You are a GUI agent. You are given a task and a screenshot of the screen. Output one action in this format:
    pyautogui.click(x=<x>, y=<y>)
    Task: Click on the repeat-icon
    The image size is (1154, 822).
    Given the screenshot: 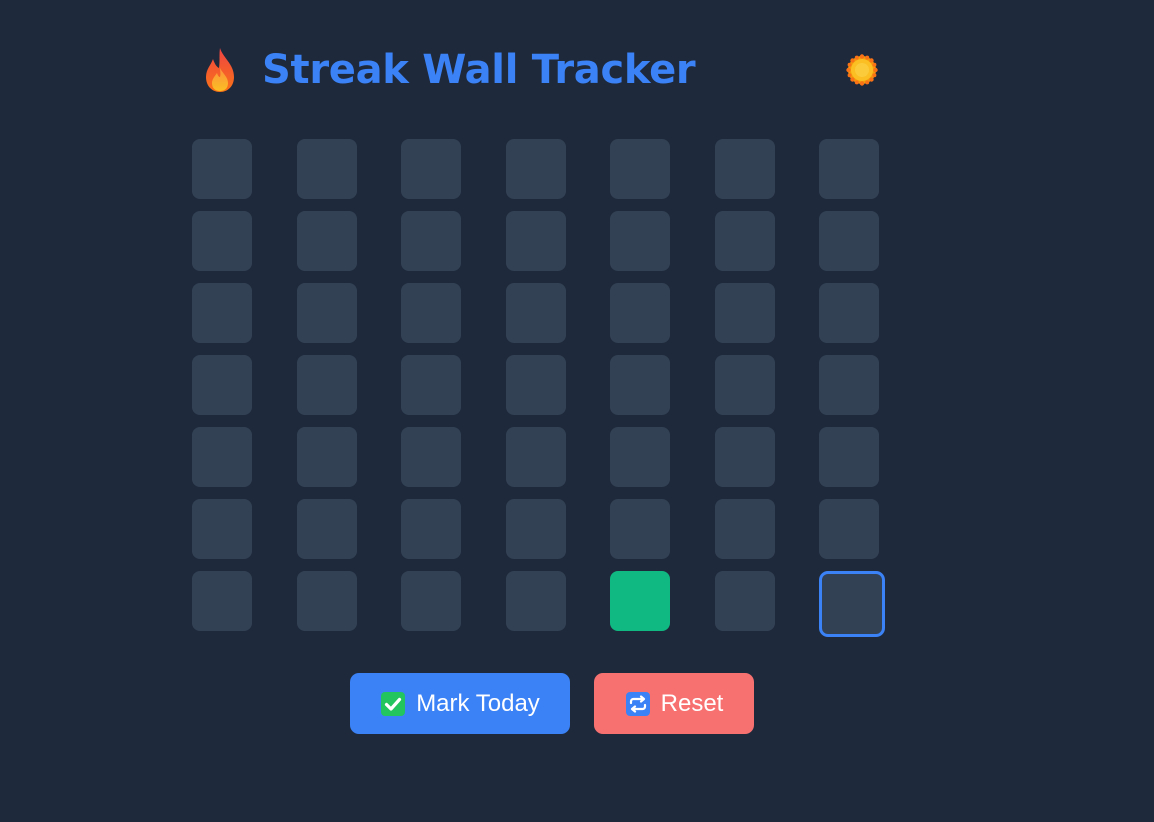 What is the action you would take?
    pyautogui.click(x=637, y=703)
    